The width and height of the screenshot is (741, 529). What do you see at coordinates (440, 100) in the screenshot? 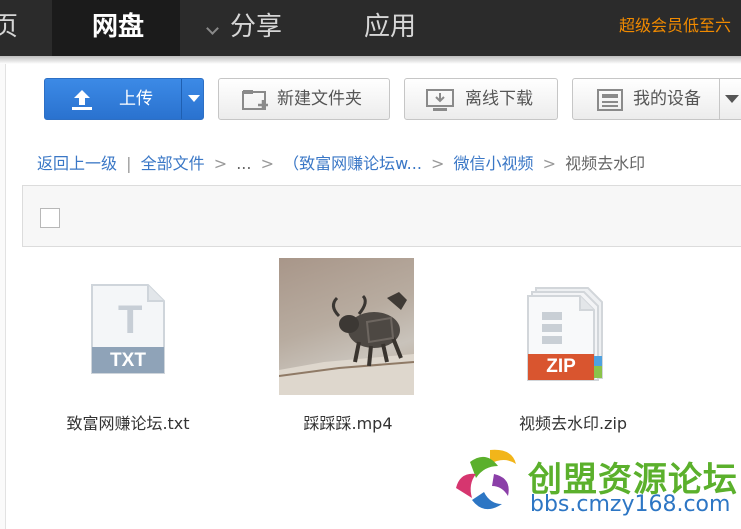
I see `offline-download-icon` at bounding box center [440, 100].